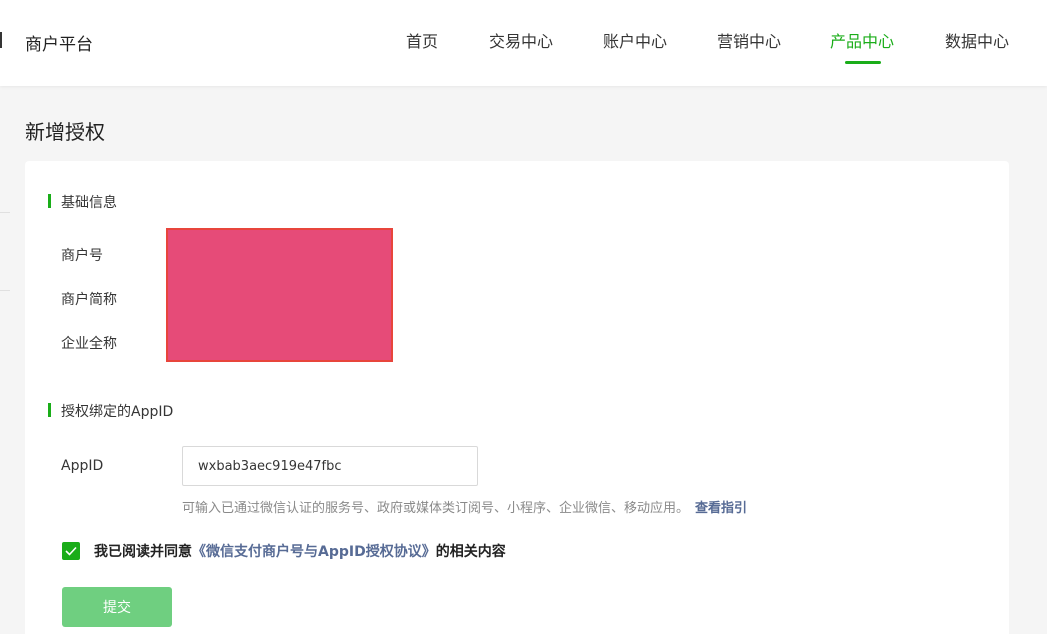 The height and width of the screenshot is (634, 1047). I want to click on nav-label: 产品中心, so click(862, 41).